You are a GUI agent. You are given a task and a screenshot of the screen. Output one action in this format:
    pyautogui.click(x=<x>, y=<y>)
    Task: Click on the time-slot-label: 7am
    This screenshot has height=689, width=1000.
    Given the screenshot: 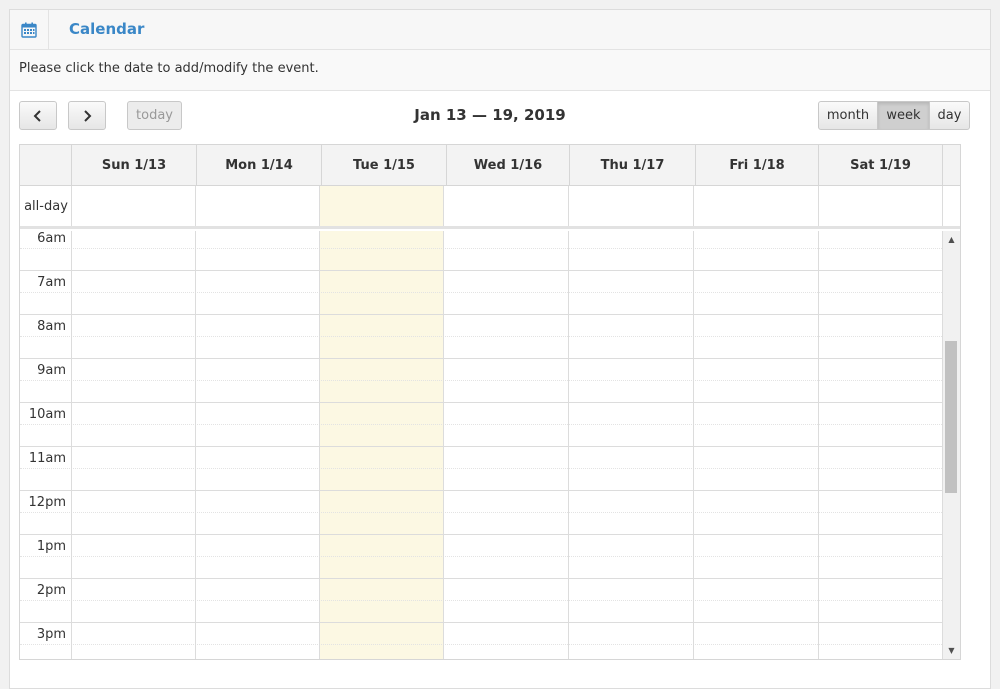 What is the action you would take?
    pyautogui.click(x=51, y=282)
    